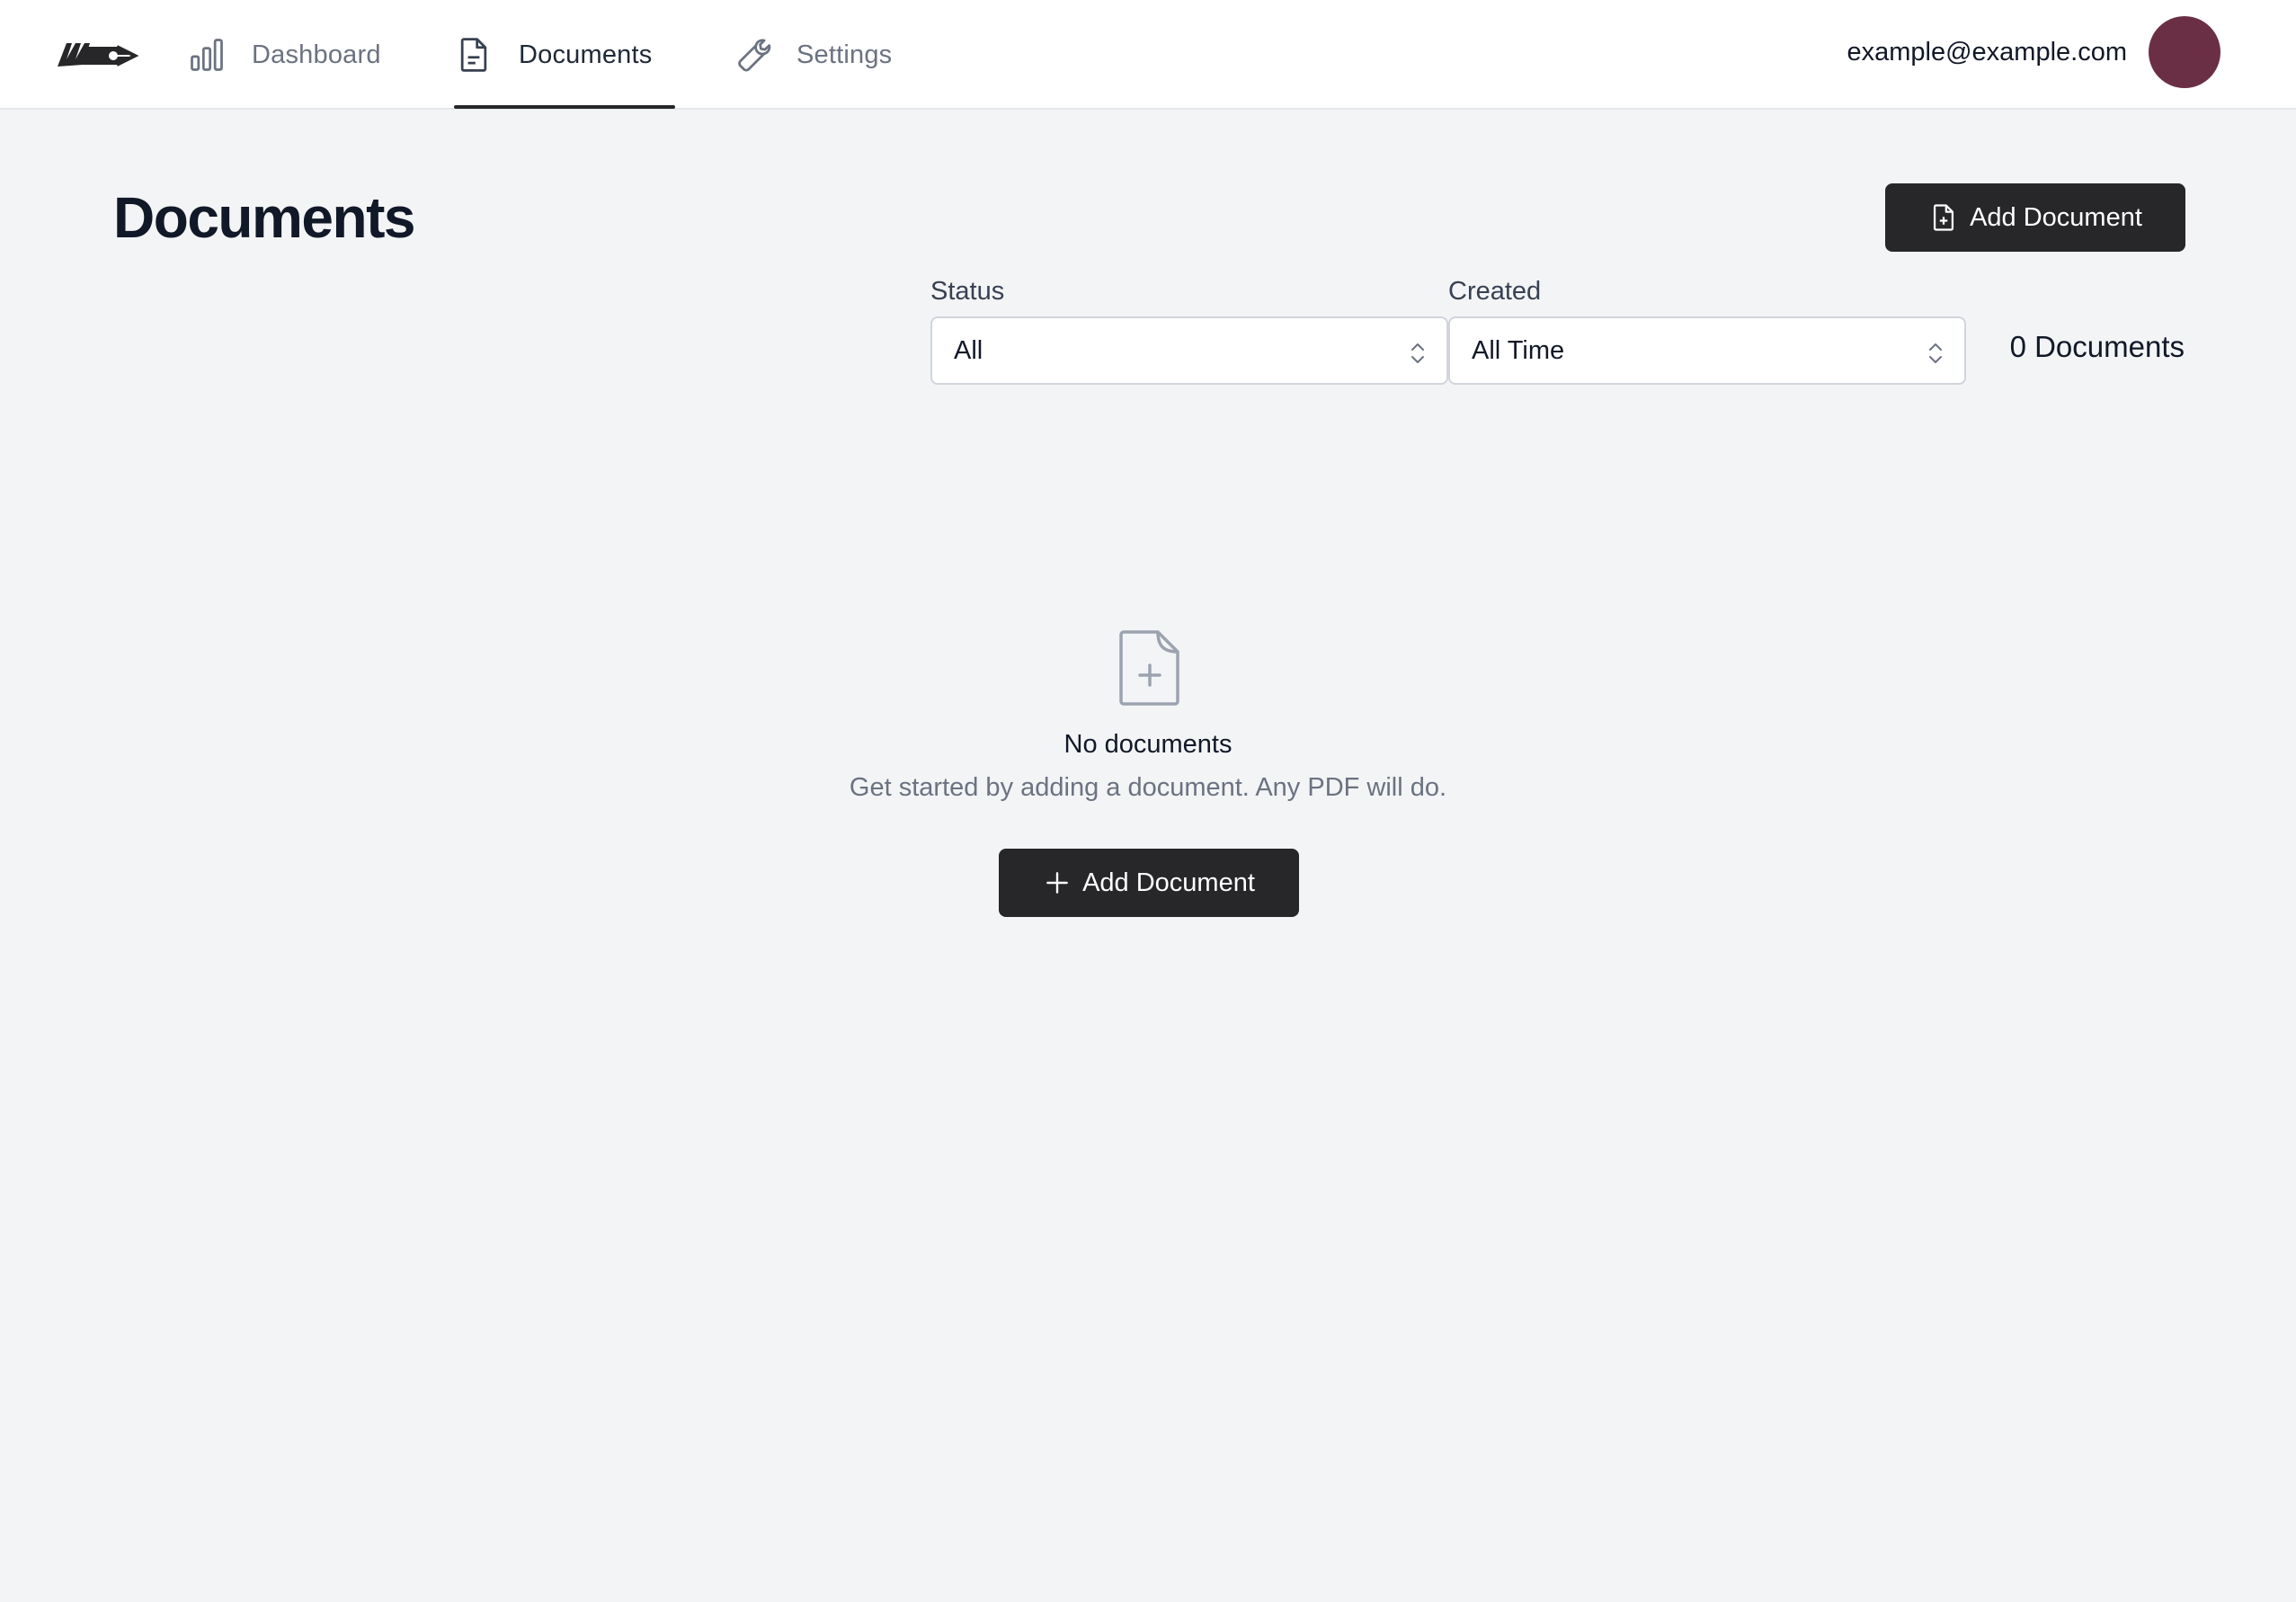  What do you see at coordinates (1168, 882) in the screenshot?
I see `empty-state-add-document-label: Add Document` at bounding box center [1168, 882].